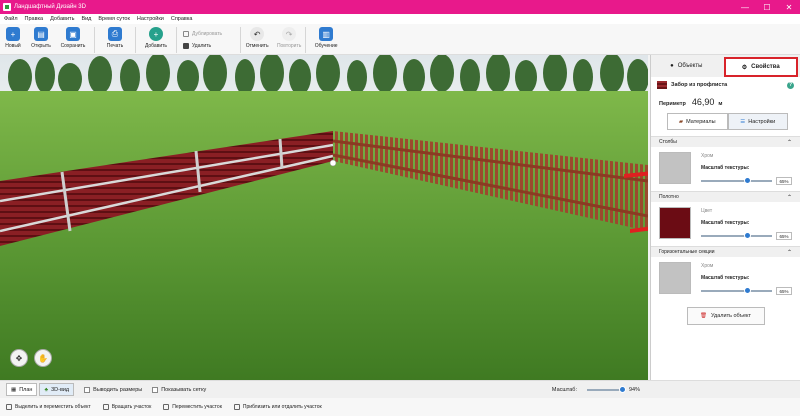 The height and width of the screenshot is (416, 800). I want to click on section-header-horizontal: Горизонтальные секции ⌃, so click(725, 251).